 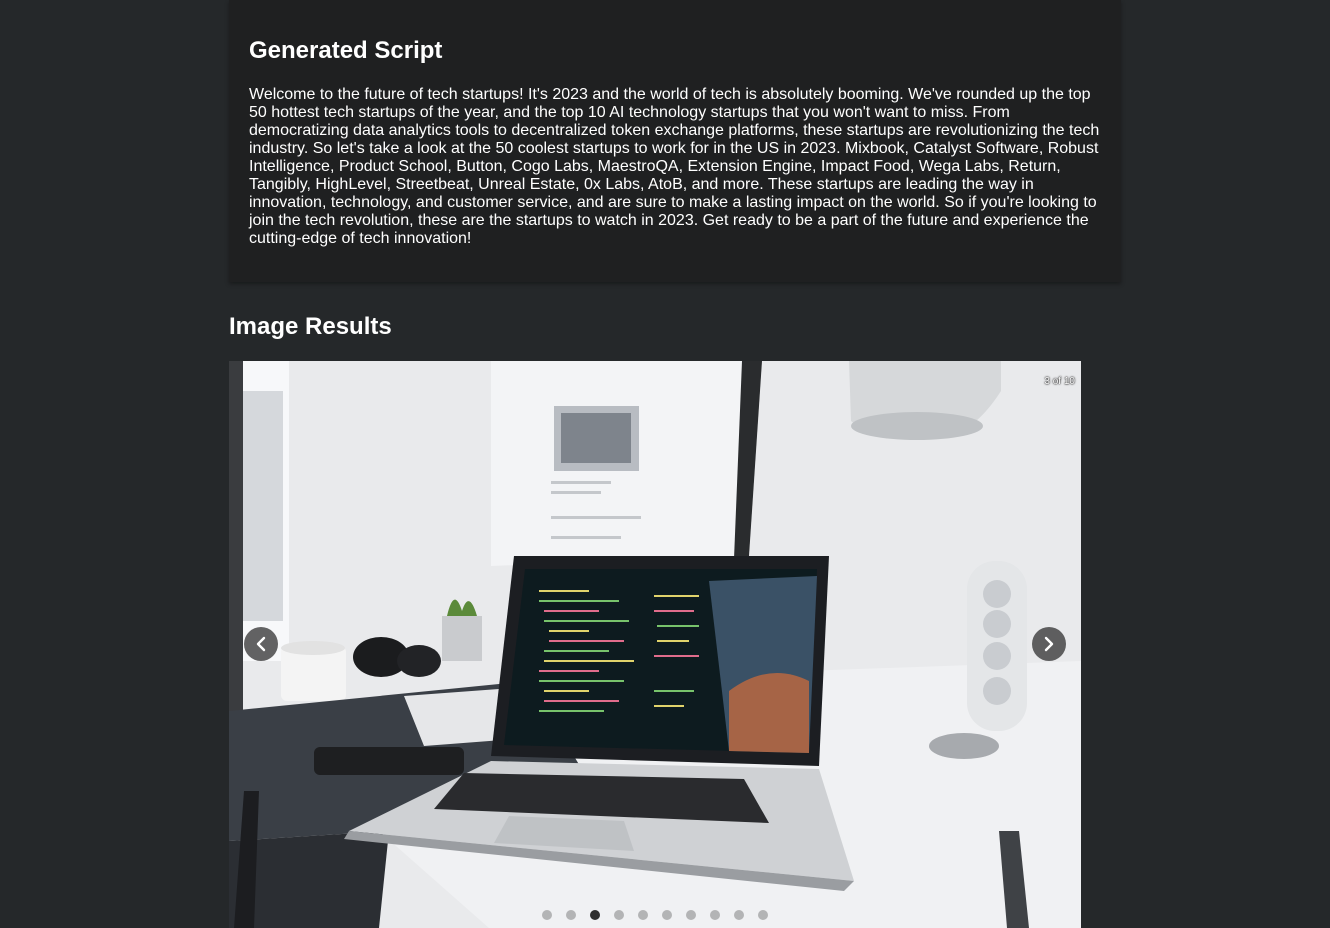 I want to click on generated-script-title: Generated Script, so click(x=346, y=50).